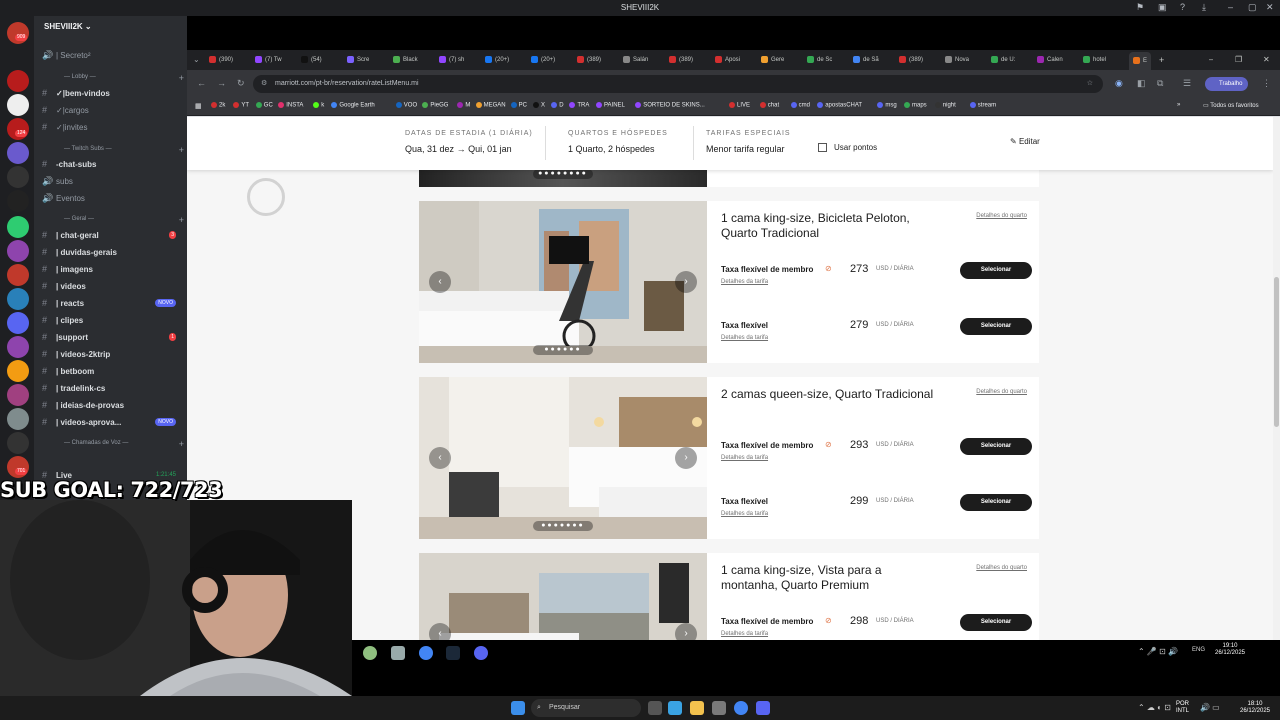 The width and height of the screenshot is (1280, 720). What do you see at coordinates (124, 150) in the screenshot?
I see `category-twitch: — Twitch Subs — +` at bounding box center [124, 150].